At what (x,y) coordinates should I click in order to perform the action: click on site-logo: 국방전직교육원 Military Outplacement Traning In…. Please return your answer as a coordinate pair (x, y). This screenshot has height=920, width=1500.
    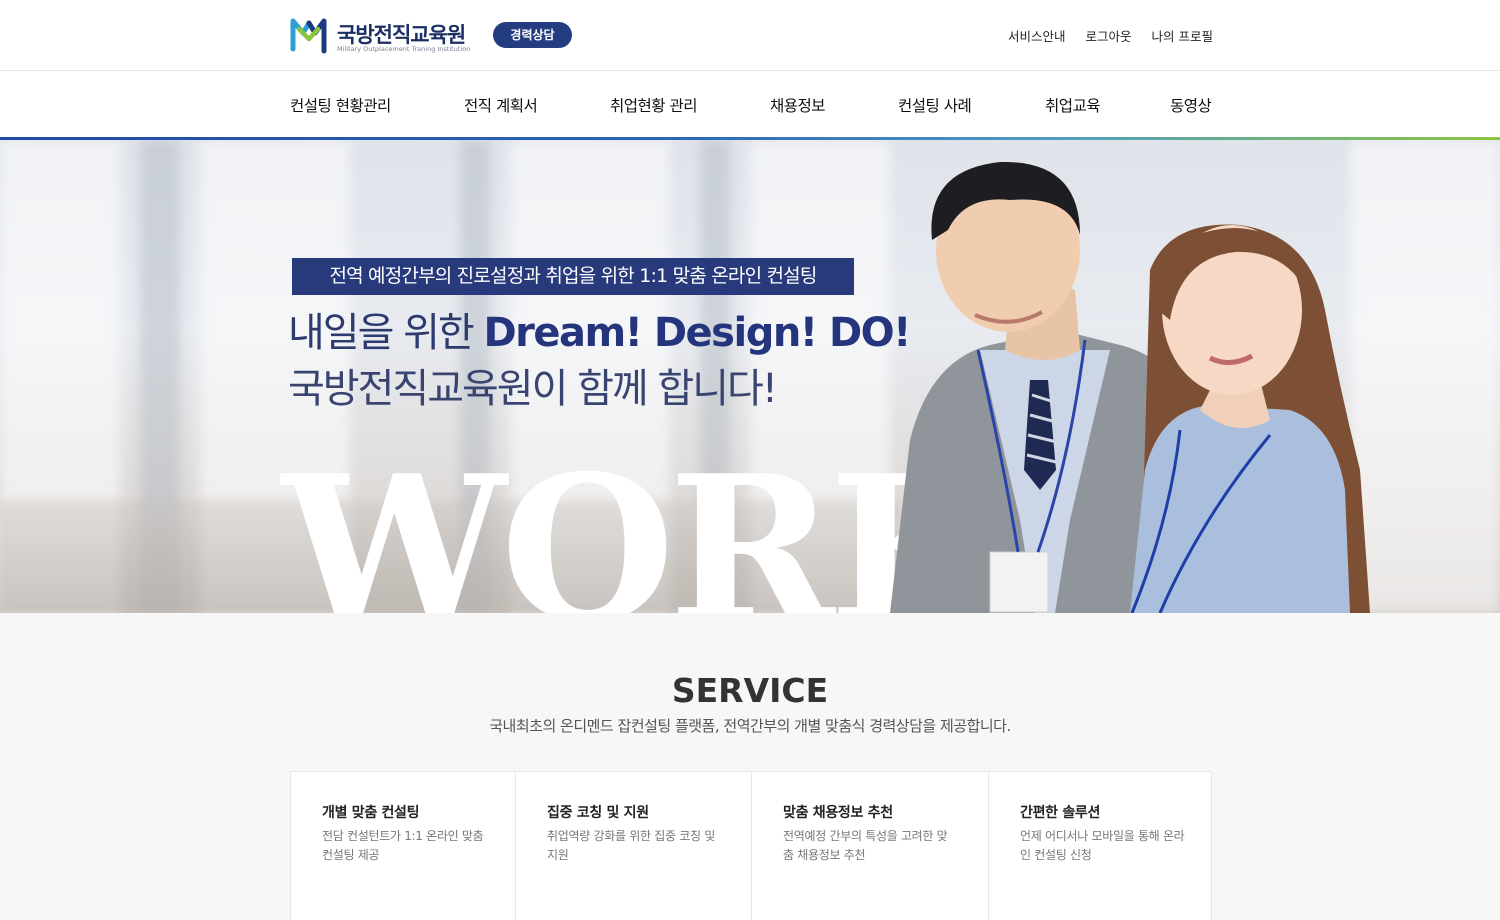
    Looking at the image, I should click on (390, 36).